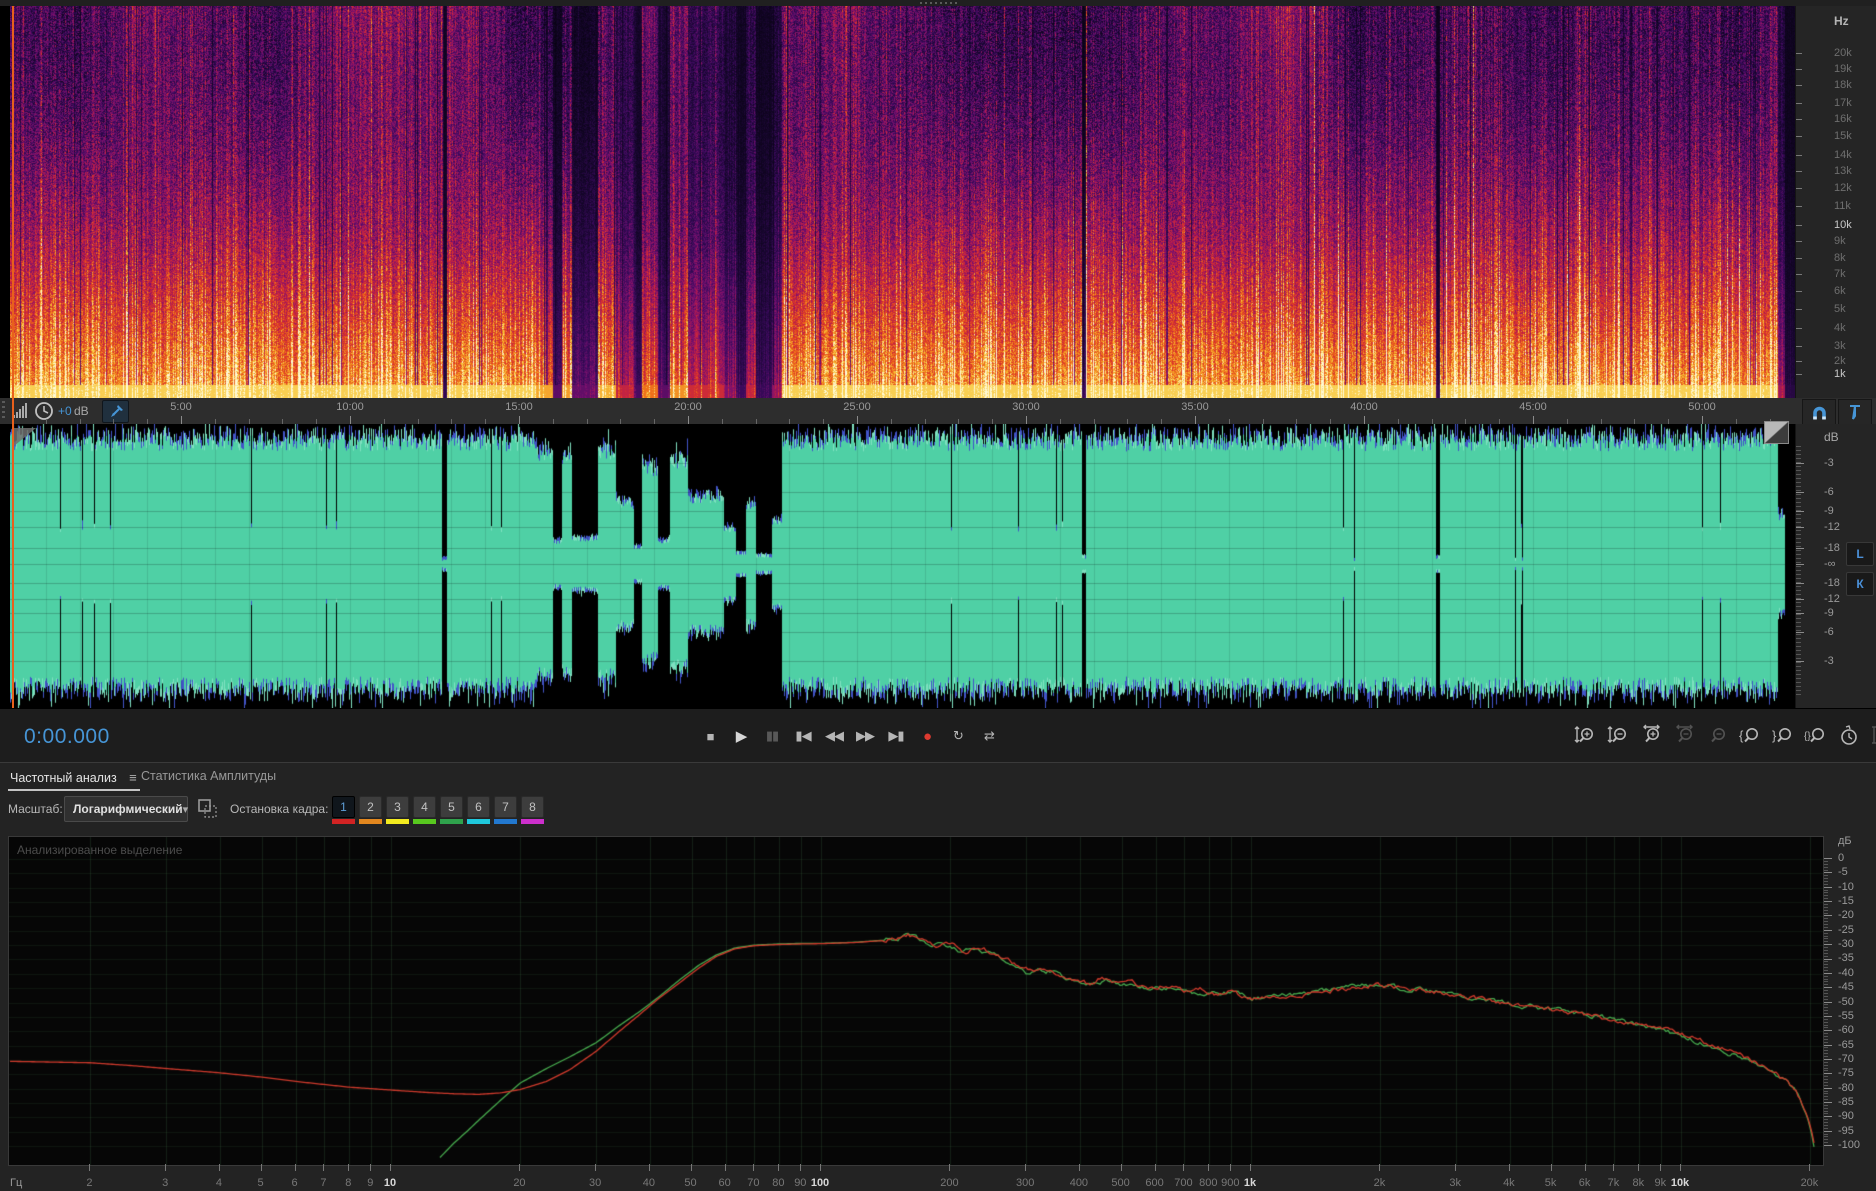  What do you see at coordinates (940, 3) in the screenshot?
I see `panel-grip-handle` at bounding box center [940, 3].